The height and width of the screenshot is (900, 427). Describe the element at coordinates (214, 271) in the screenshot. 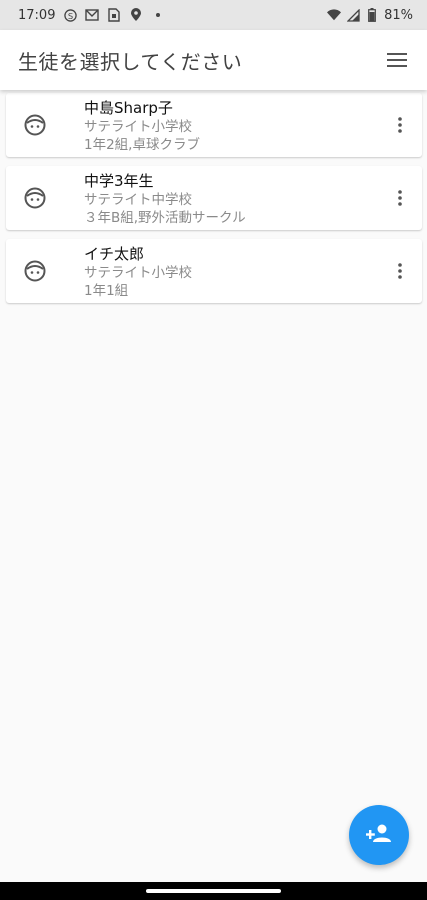

I see `student-card: イチ太郎 サテライト小学校 1年1組` at that location.